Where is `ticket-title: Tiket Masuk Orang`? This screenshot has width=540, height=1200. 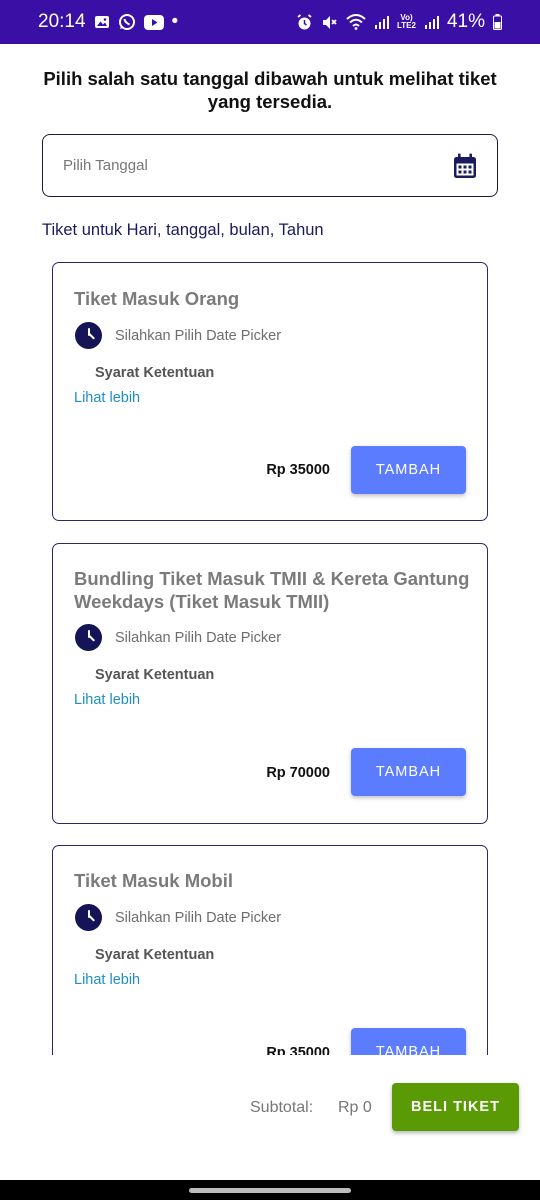 ticket-title: Tiket Masuk Orang is located at coordinates (157, 298).